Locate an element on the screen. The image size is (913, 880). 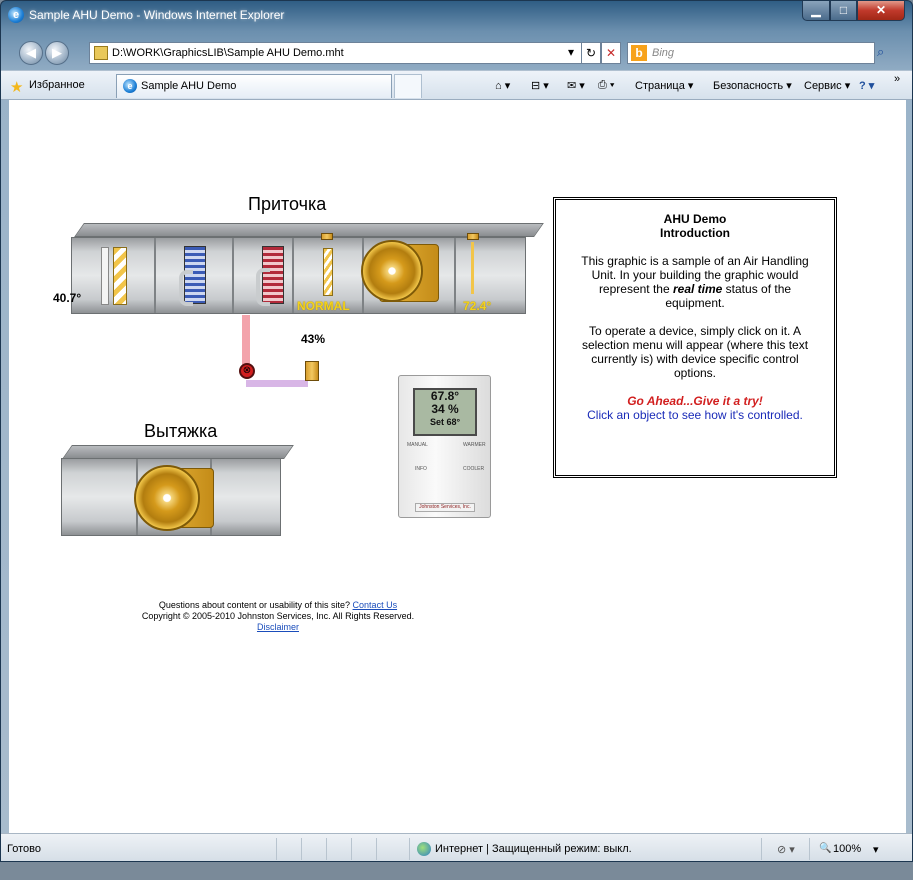
thermostat-warmer-button: WARMER is located at coordinates (474, 445).